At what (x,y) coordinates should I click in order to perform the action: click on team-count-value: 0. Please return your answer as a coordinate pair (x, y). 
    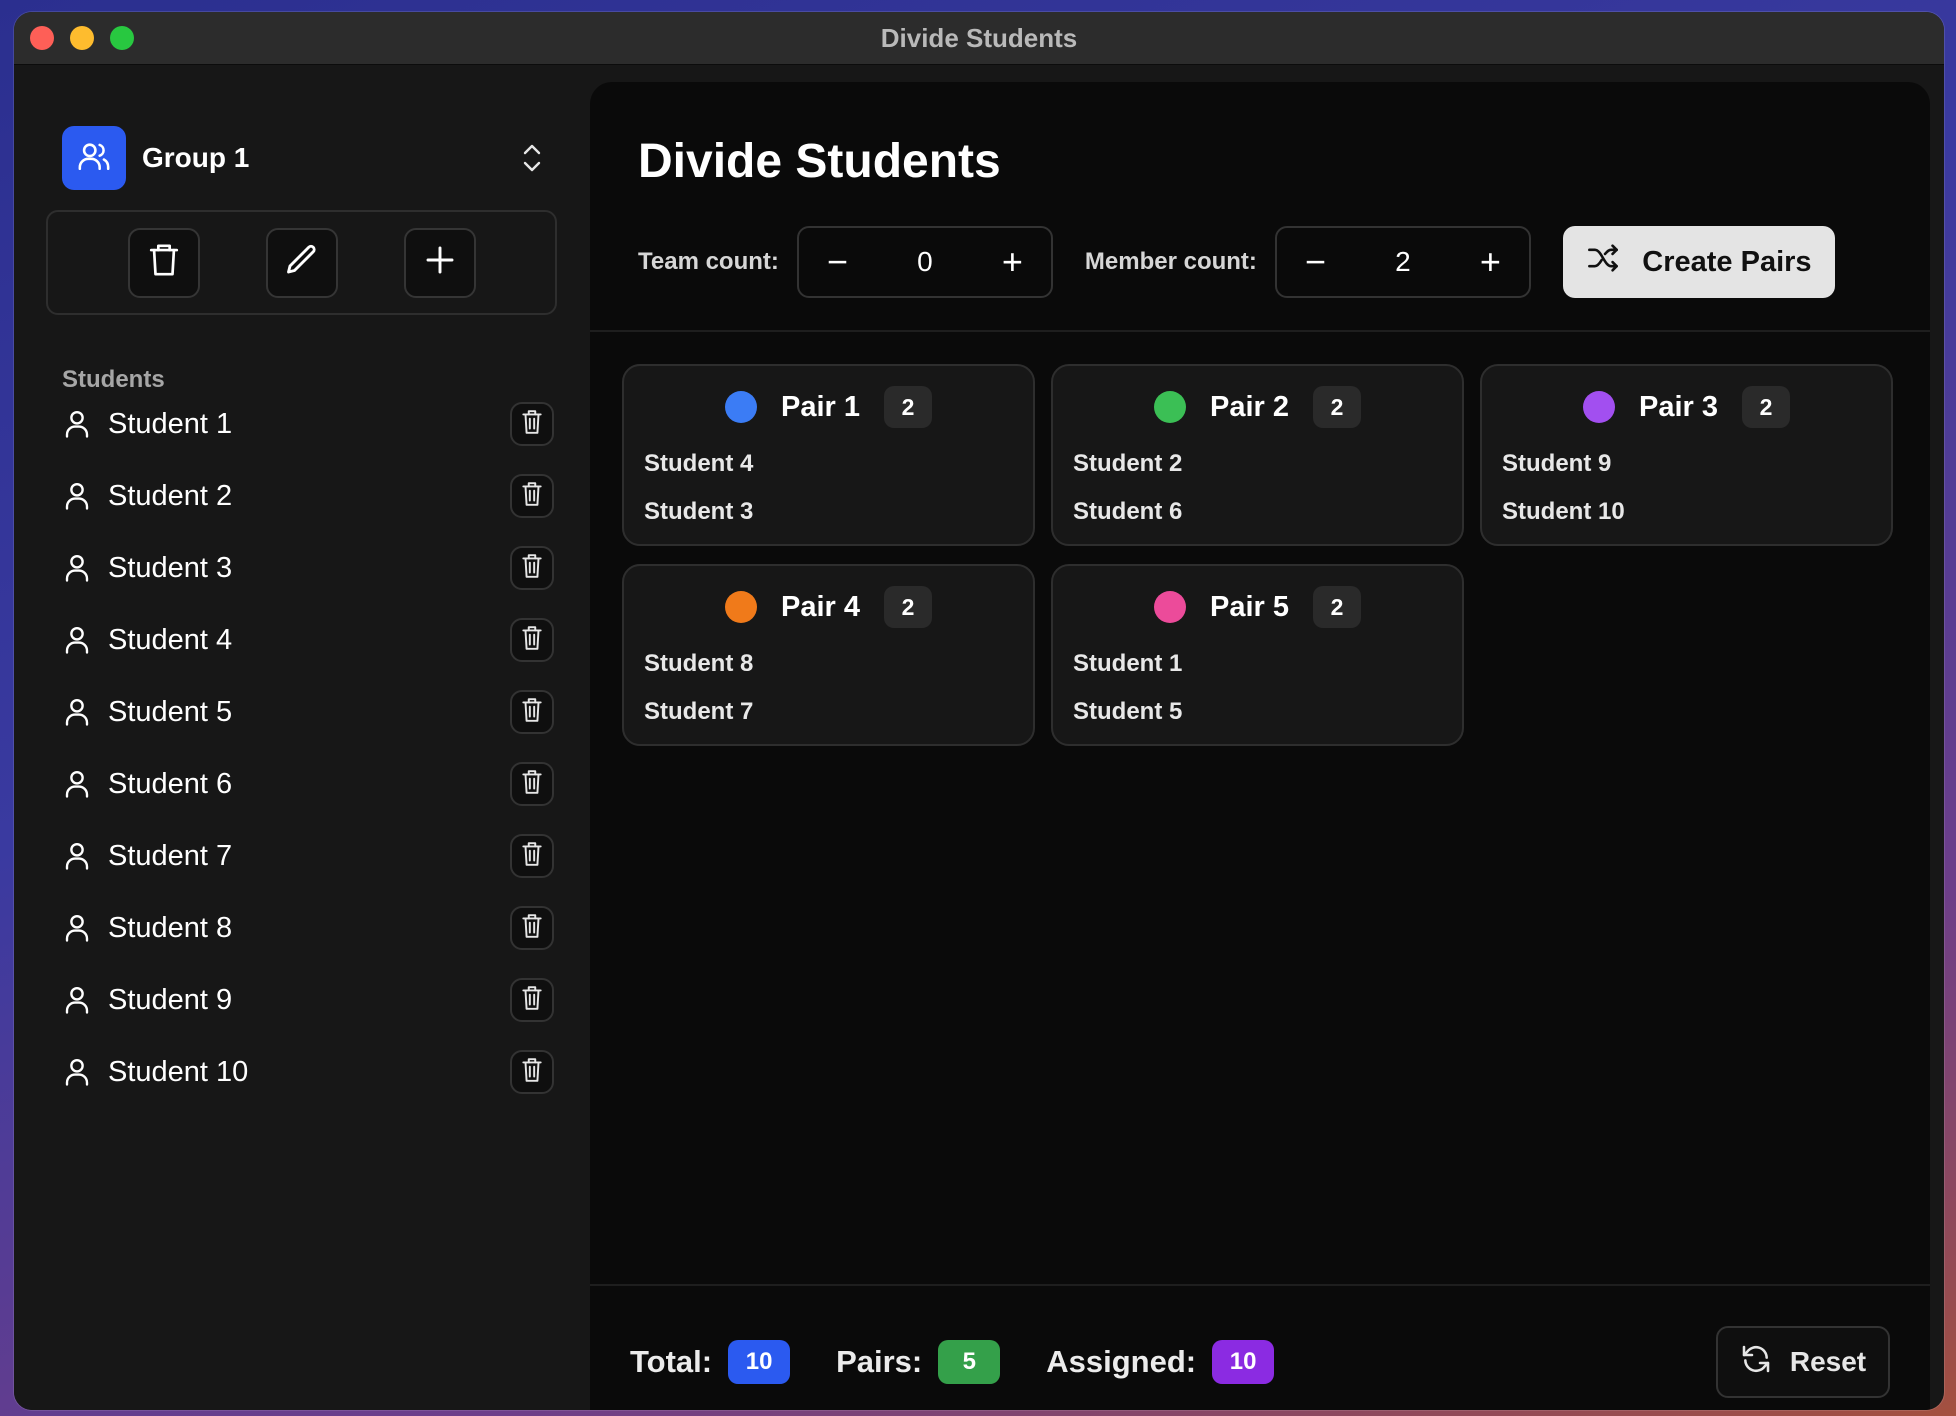
    Looking at the image, I should click on (925, 262).